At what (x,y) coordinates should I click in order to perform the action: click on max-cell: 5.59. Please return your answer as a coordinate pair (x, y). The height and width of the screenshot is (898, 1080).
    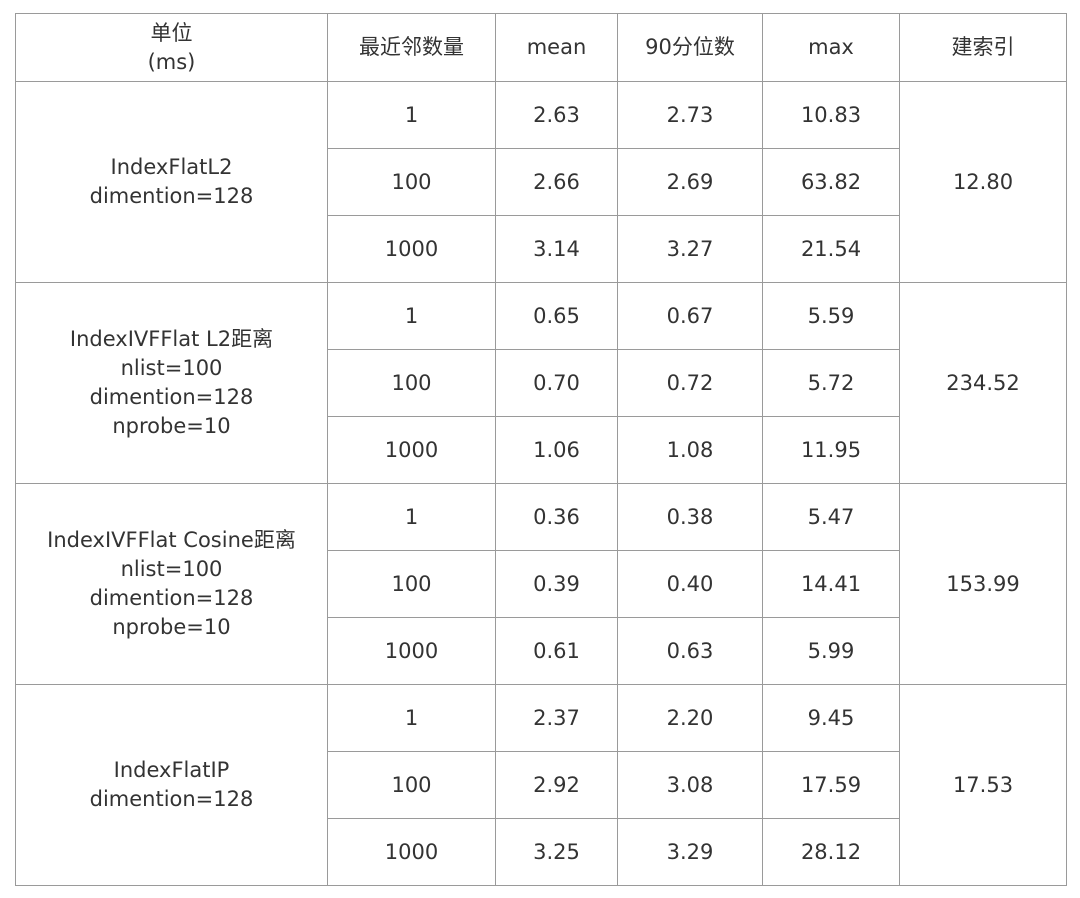
    Looking at the image, I should click on (831, 316).